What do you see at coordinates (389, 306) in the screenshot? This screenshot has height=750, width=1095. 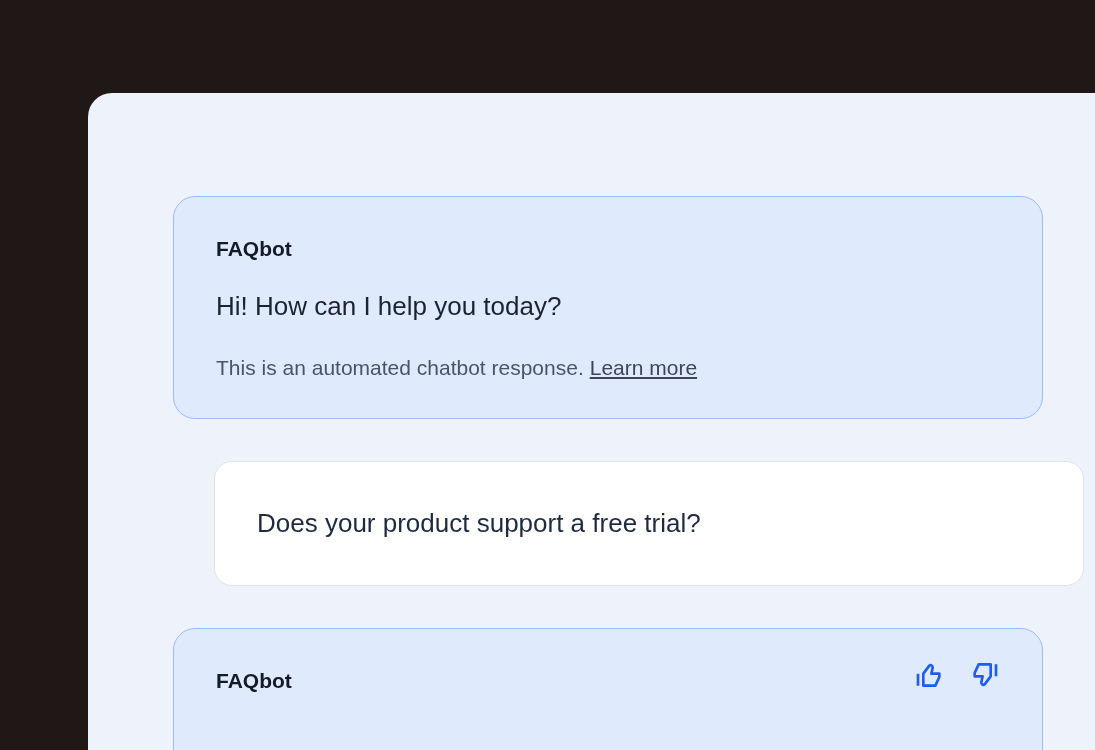 I see `message-text: Hi! How can I help you today?` at bounding box center [389, 306].